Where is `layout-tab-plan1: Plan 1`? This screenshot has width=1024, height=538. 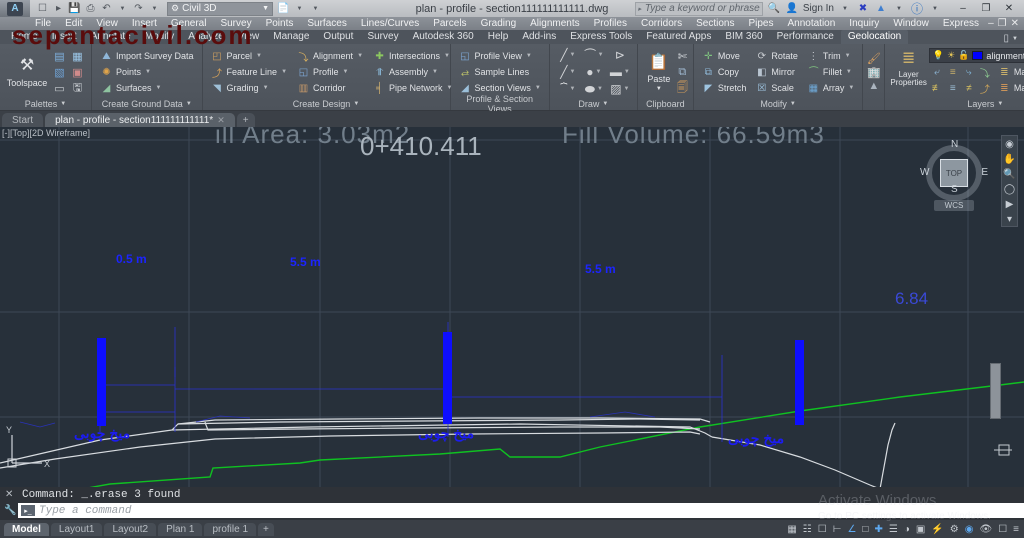 layout-tab-plan1: Plan 1 is located at coordinates (180, 529).